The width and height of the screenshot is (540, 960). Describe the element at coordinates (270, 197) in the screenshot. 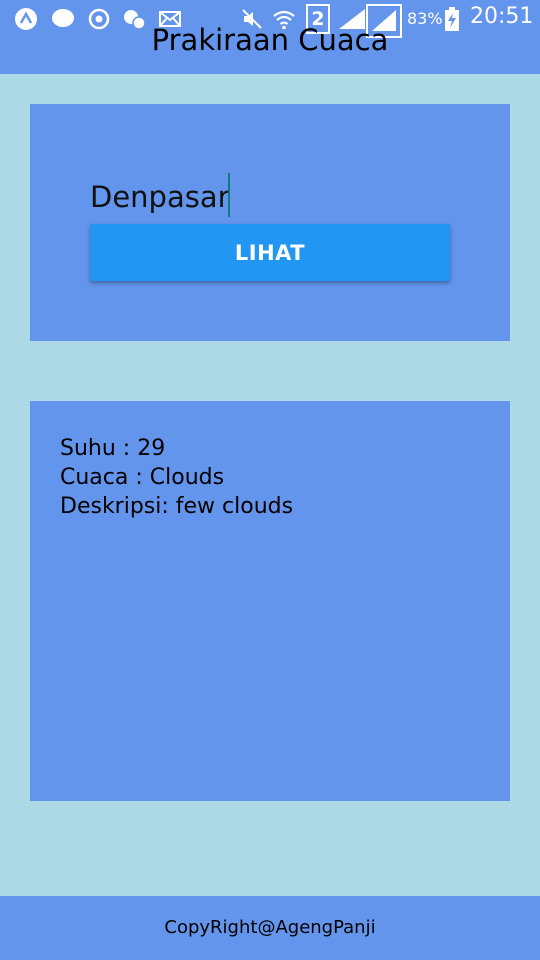

I see `city-input` at that location.